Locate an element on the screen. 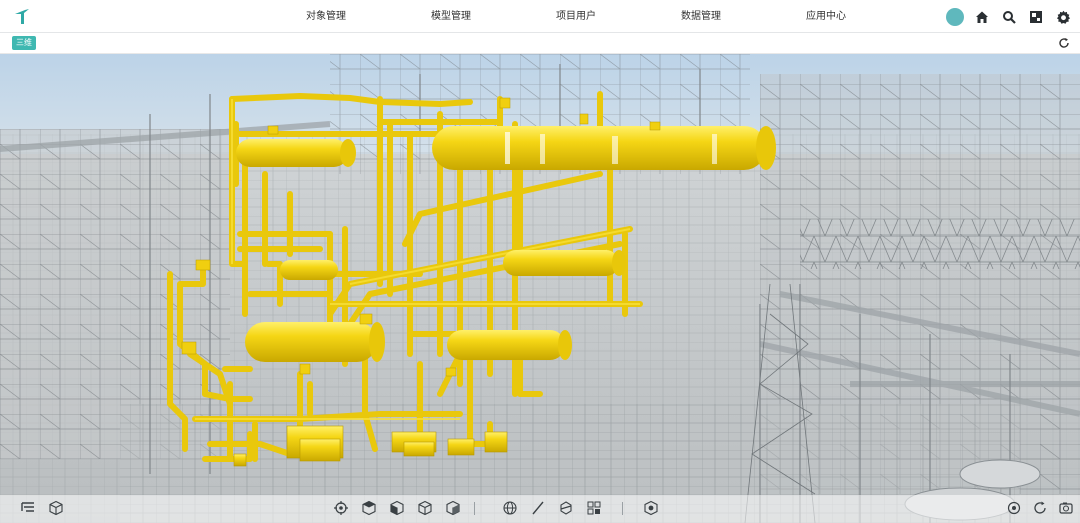  cube-top-icon is located at coordinates (369, 508).